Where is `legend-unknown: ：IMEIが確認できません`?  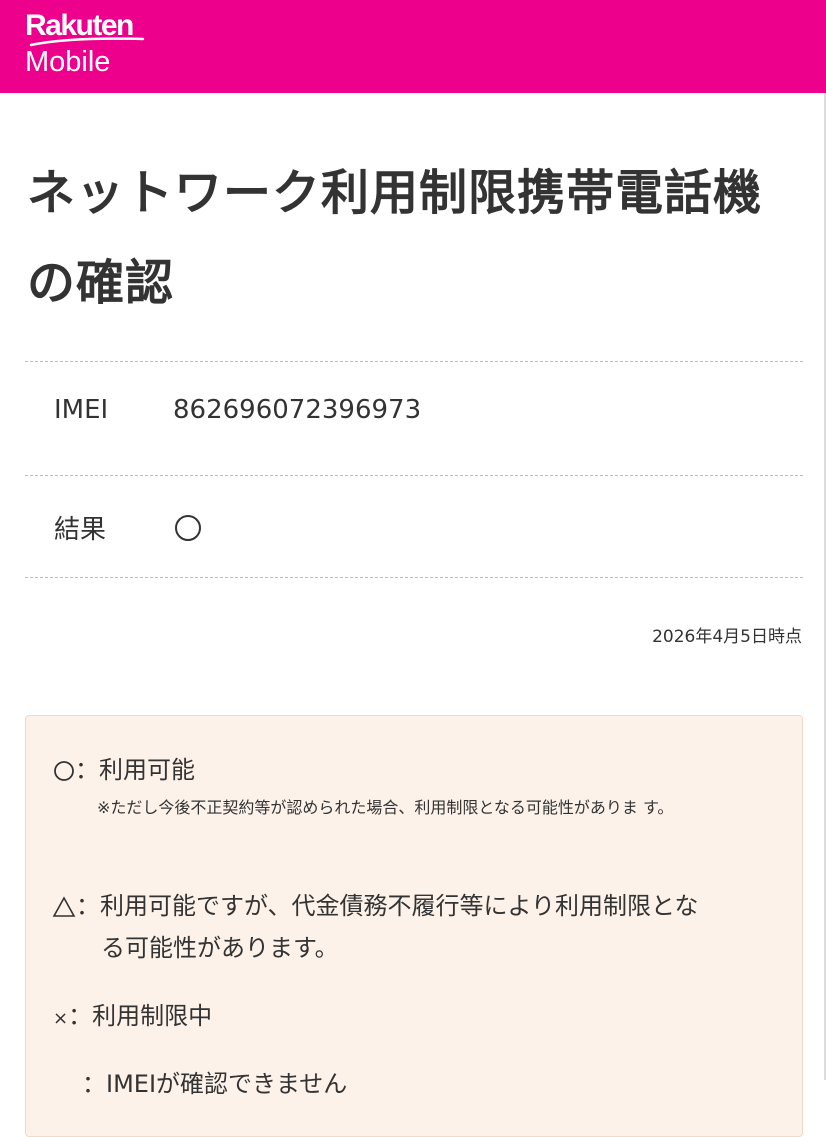
legend-unknown: ：IMEIが確認できません is located at coordinates (214, 1081).